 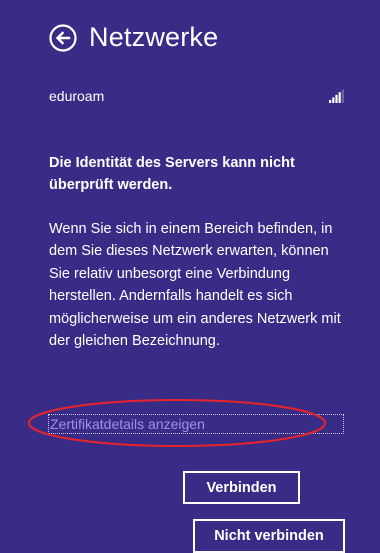 I want to click on page-header: Netzwerke, so click(x=133, y=37).